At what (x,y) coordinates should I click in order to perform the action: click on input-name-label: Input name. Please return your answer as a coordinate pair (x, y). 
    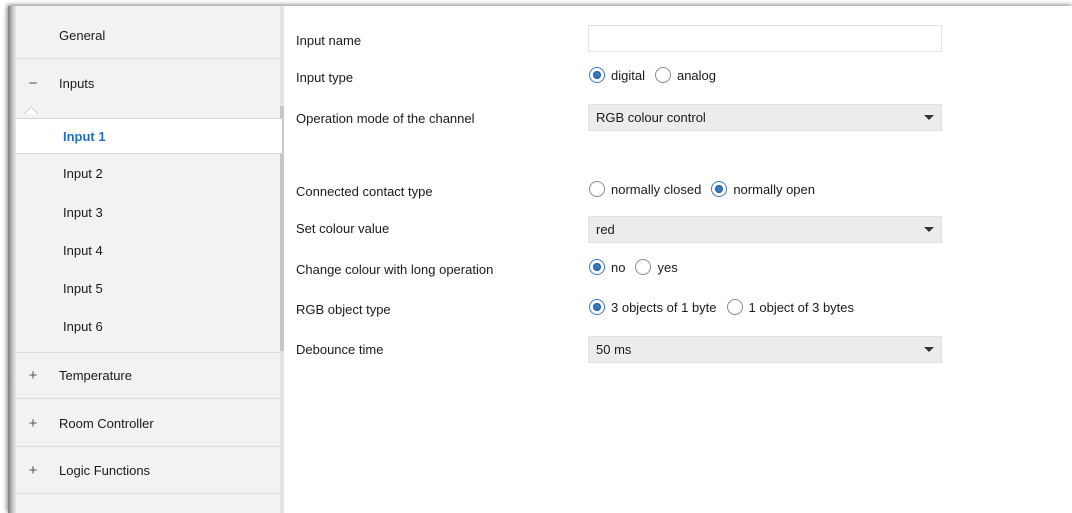
    Looking at the image, I should click on (329, 40).